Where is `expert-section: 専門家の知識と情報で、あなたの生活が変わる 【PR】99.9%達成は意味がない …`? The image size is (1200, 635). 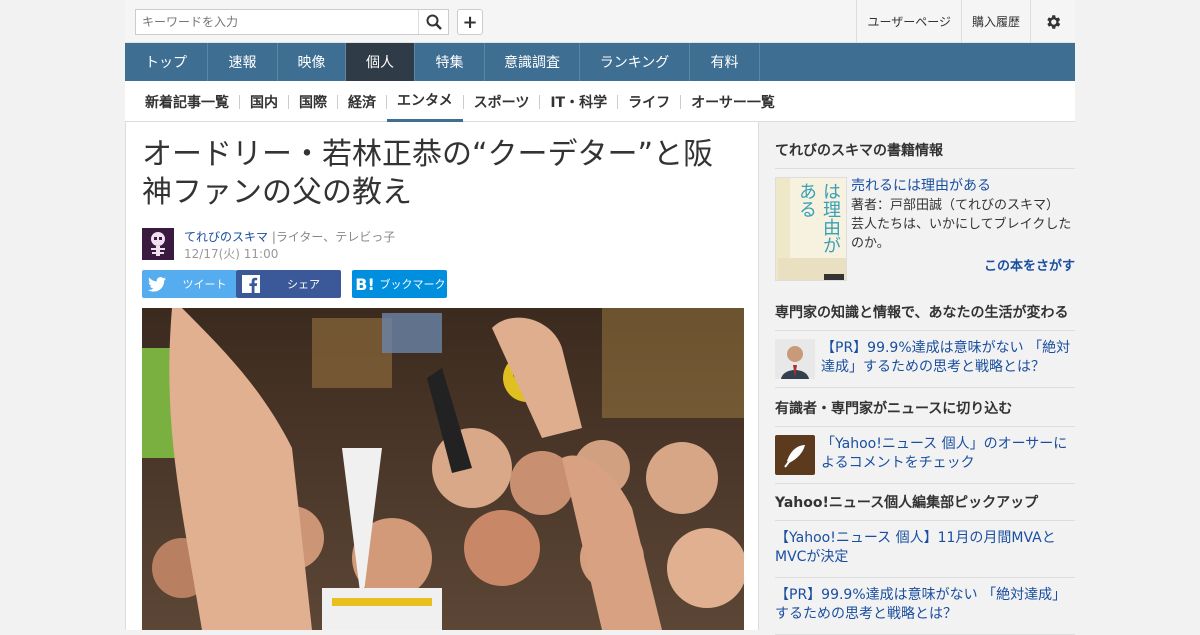 expert-section: 専門家の知識と情報で、あなたの生活が変わる 【PR】99.9%達成は意味がない … is located at coordinates (925, 345).